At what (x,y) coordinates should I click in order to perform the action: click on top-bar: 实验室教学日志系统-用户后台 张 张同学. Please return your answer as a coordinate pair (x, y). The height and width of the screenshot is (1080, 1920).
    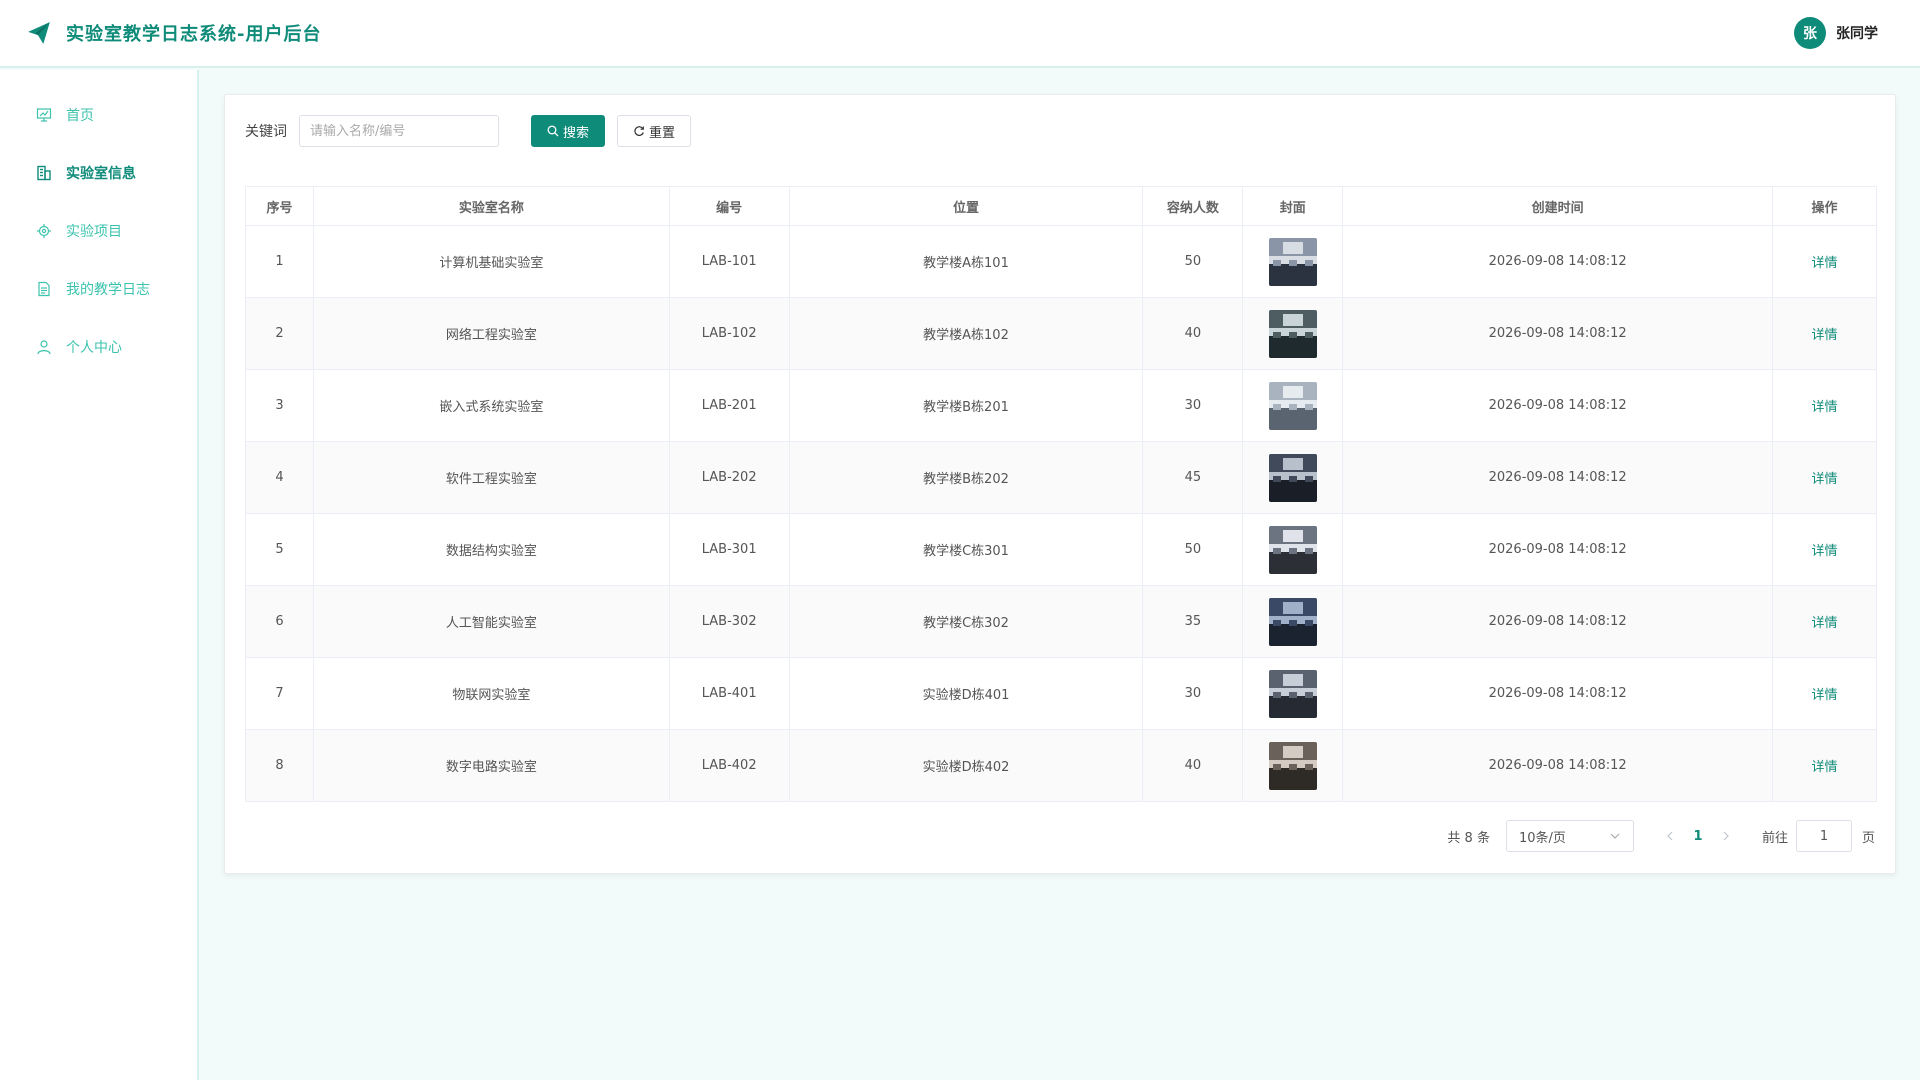
    Looking at the image, I should click on (960, 34).